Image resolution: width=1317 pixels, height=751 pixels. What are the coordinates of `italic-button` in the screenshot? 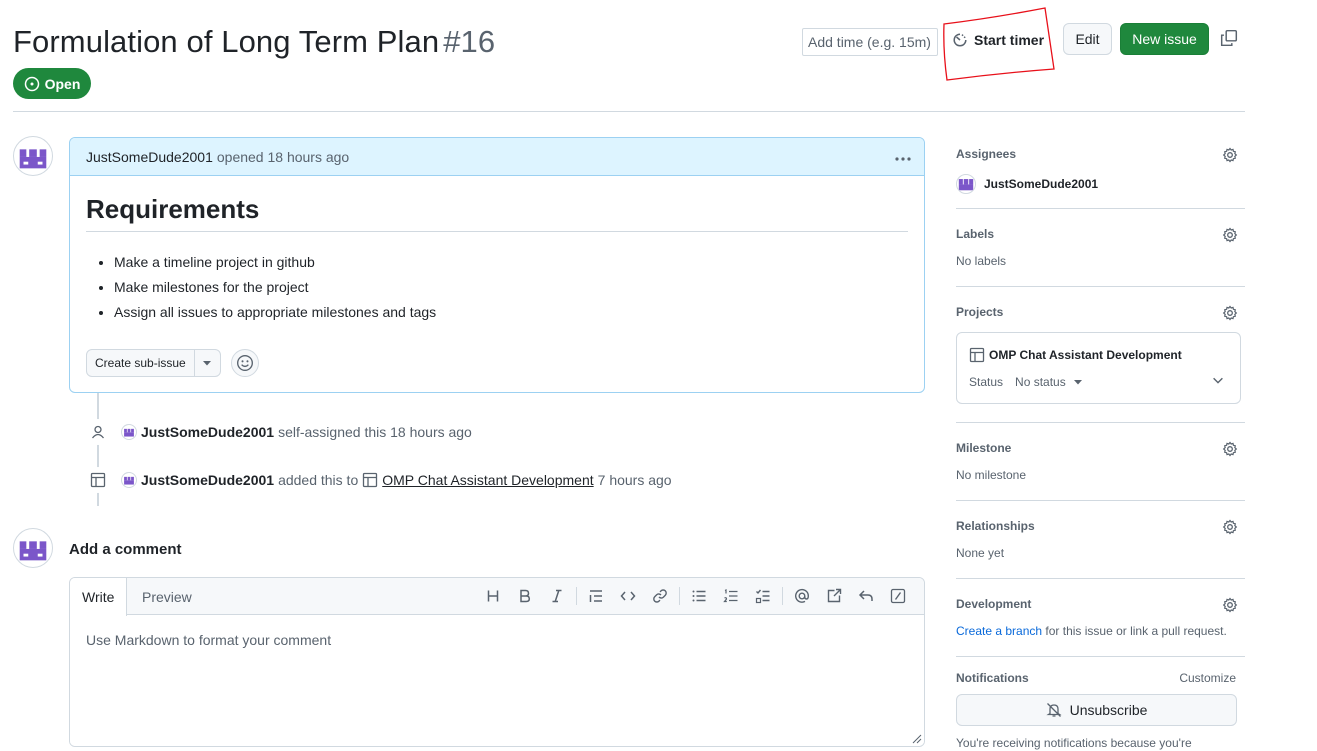 It's located at (557, 596).